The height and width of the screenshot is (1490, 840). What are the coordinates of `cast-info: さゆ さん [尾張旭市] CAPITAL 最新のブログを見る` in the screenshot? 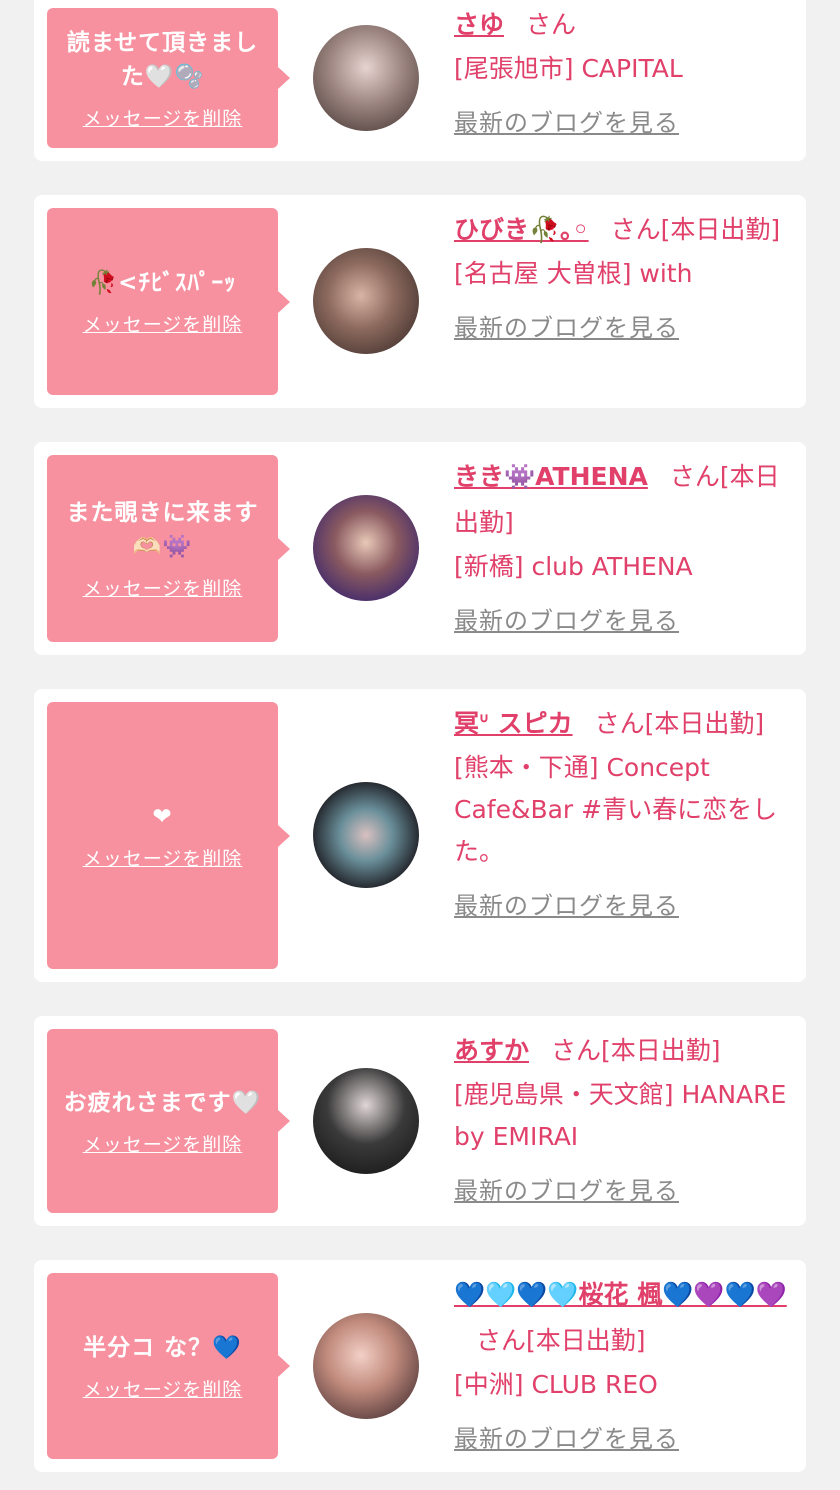 It's located at (624, 74).